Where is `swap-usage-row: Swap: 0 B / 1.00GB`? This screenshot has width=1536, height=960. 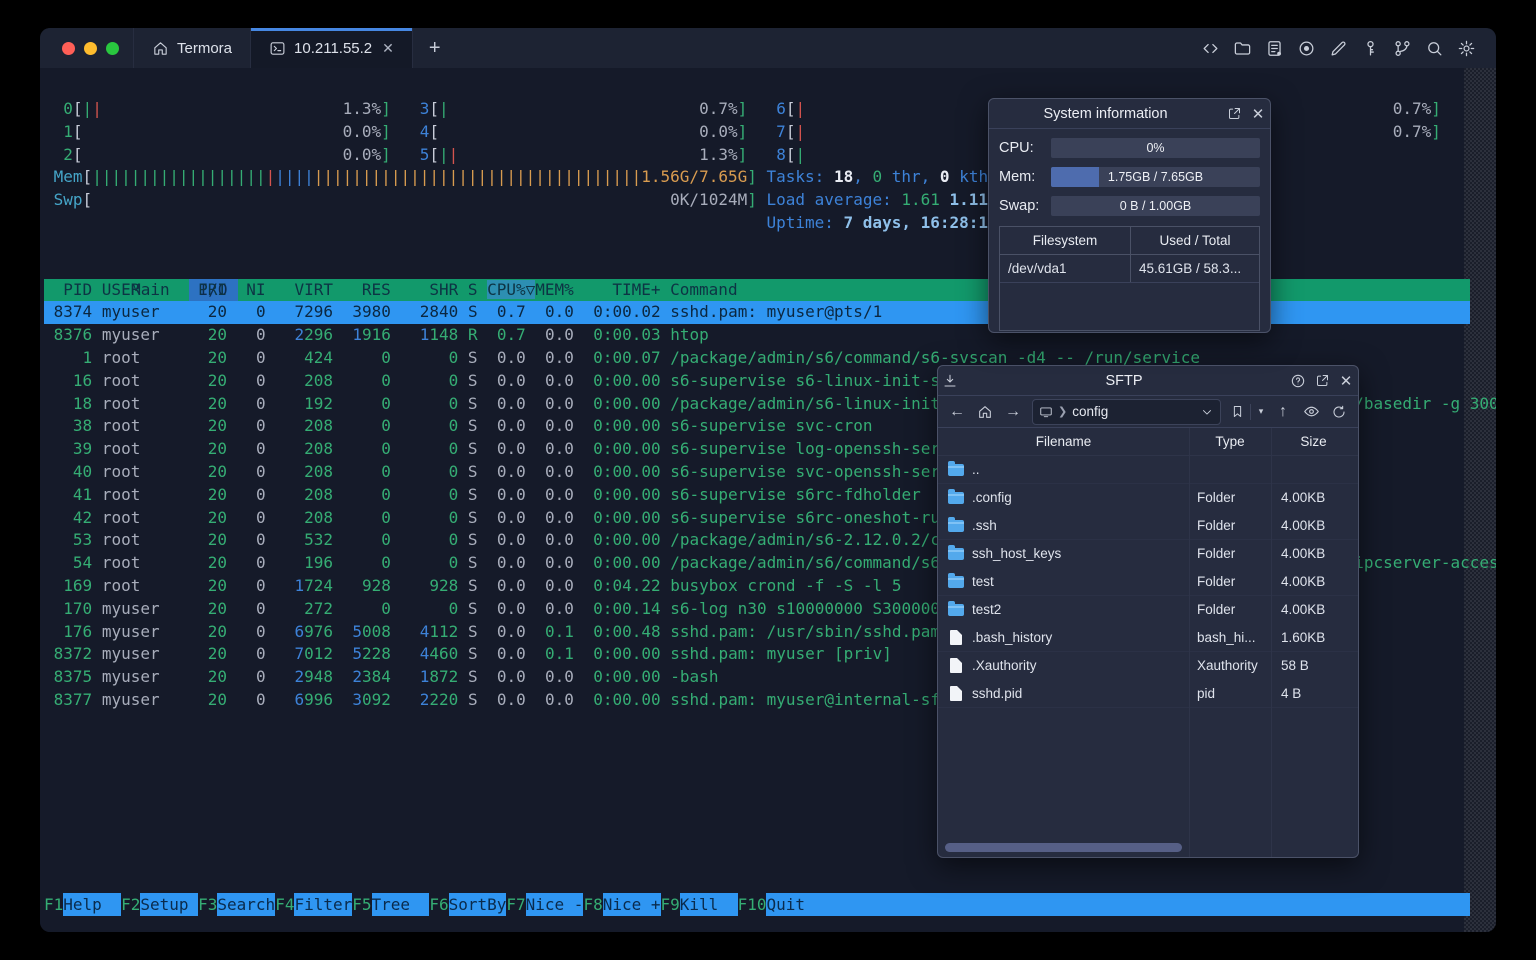 swap-usage-row: Swap: 0 B / 1.00GB is located at coordinates (1129, 206).